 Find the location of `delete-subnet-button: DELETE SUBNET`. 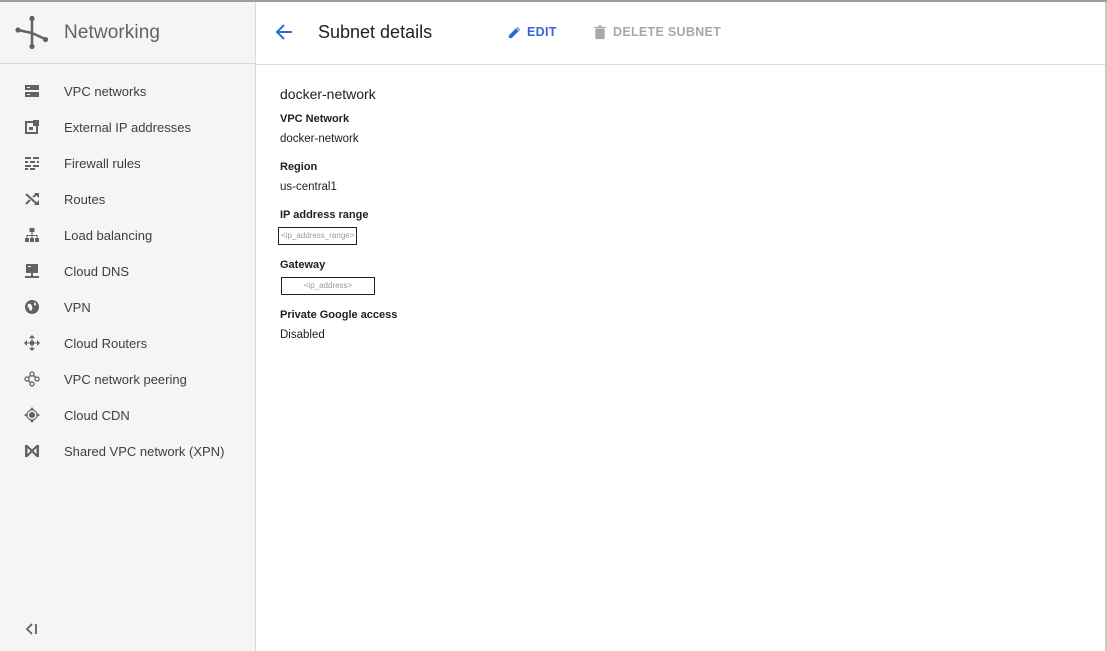

delete-subnet-button: DELETE SUBNET is located at coordinates (657, 32).